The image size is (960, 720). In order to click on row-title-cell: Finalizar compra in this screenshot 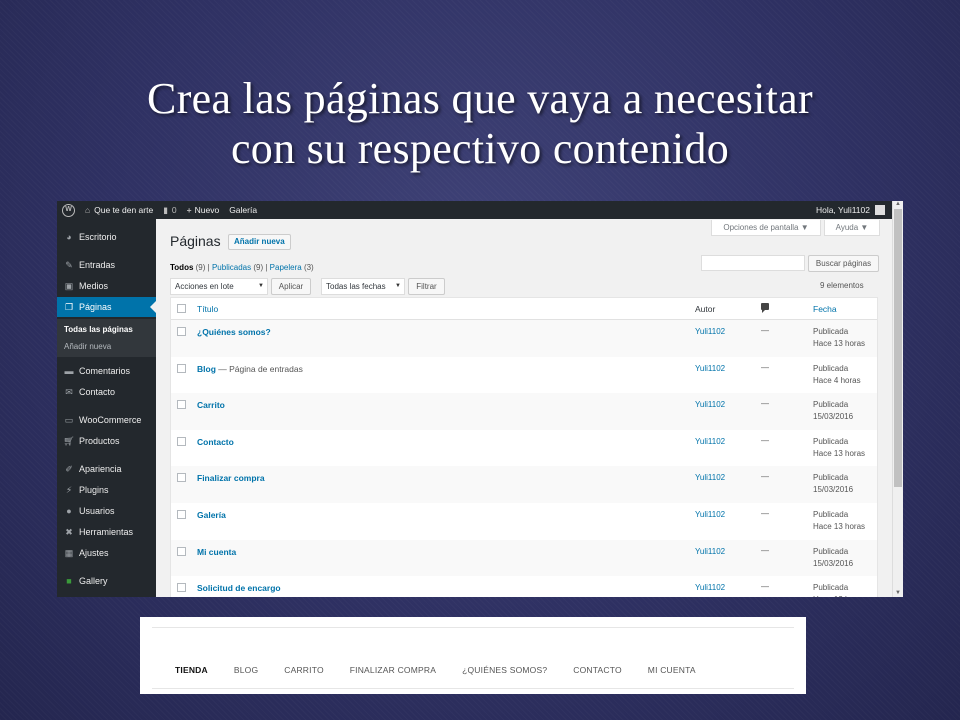, I will do `click(231, 478)`.